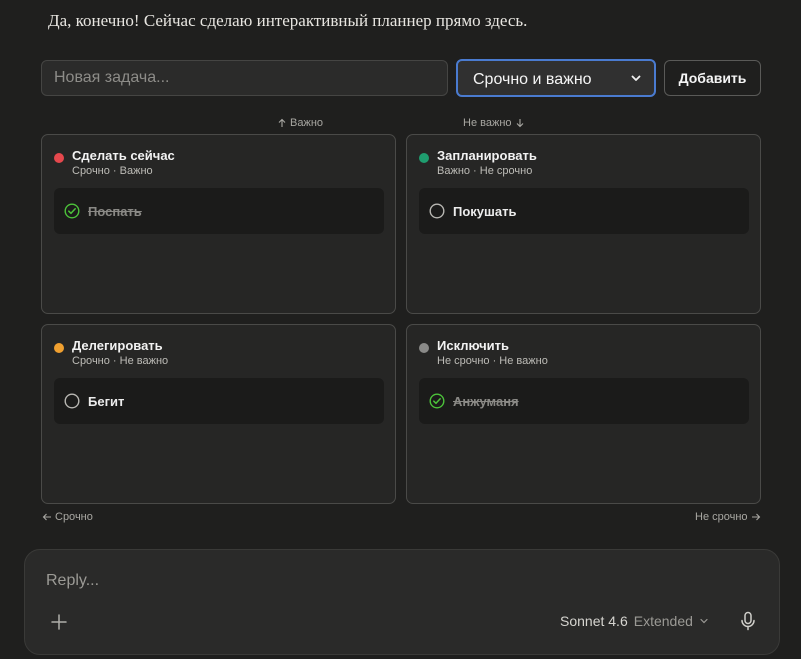 The image size is (801, 659). I want to click on arrow-up-icon, so click(282, 122).